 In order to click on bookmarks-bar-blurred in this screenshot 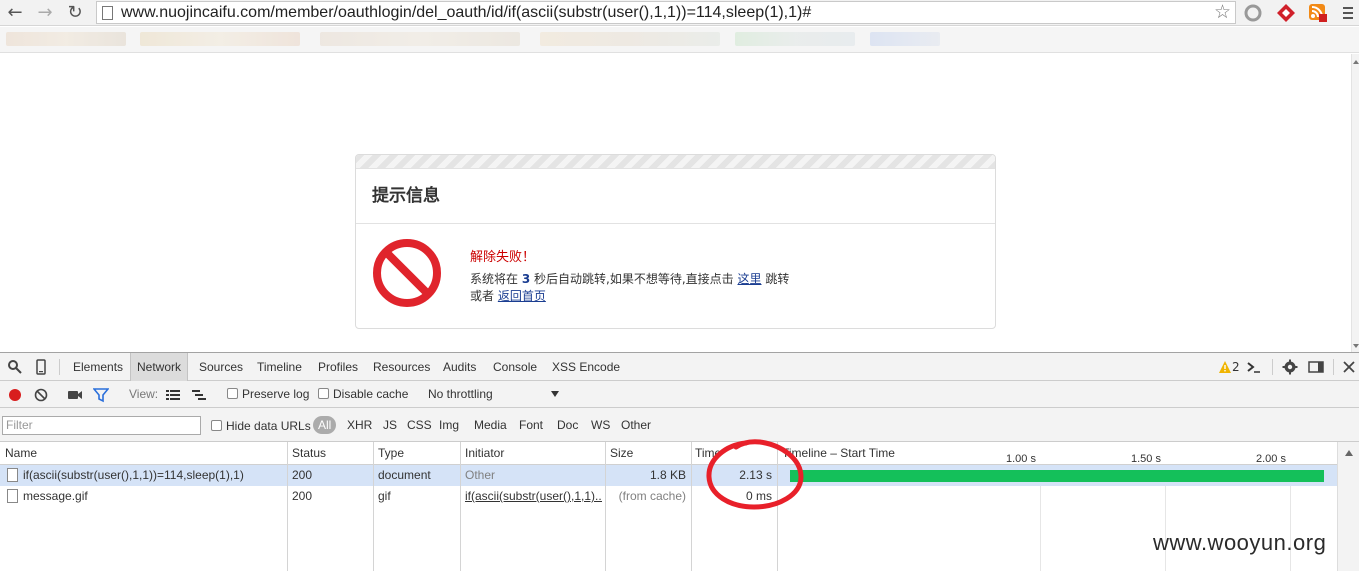, I will do `click(679, 40)`.